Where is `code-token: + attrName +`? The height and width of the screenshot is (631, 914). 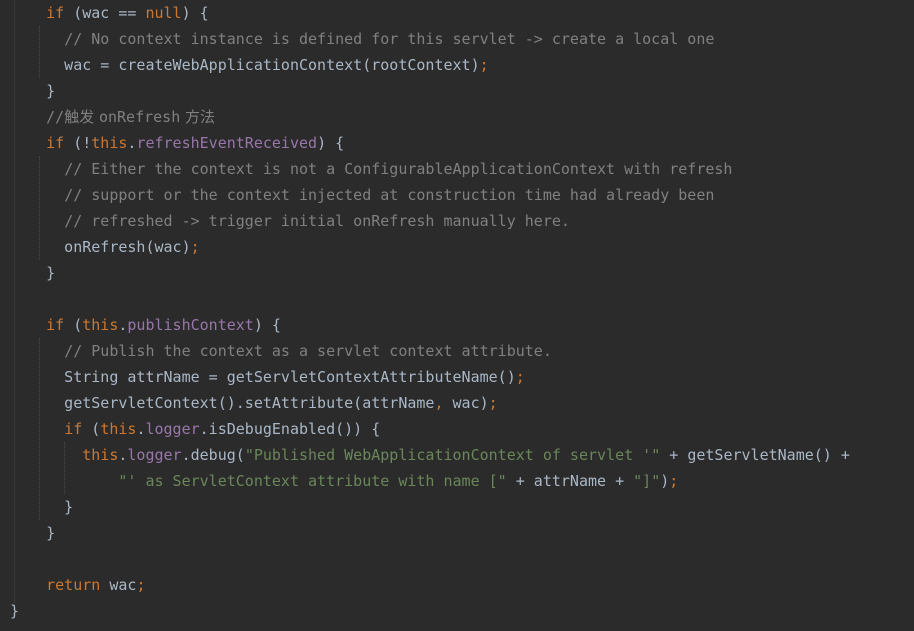
code-token: + attrName + is located at coordinates (570, 481).